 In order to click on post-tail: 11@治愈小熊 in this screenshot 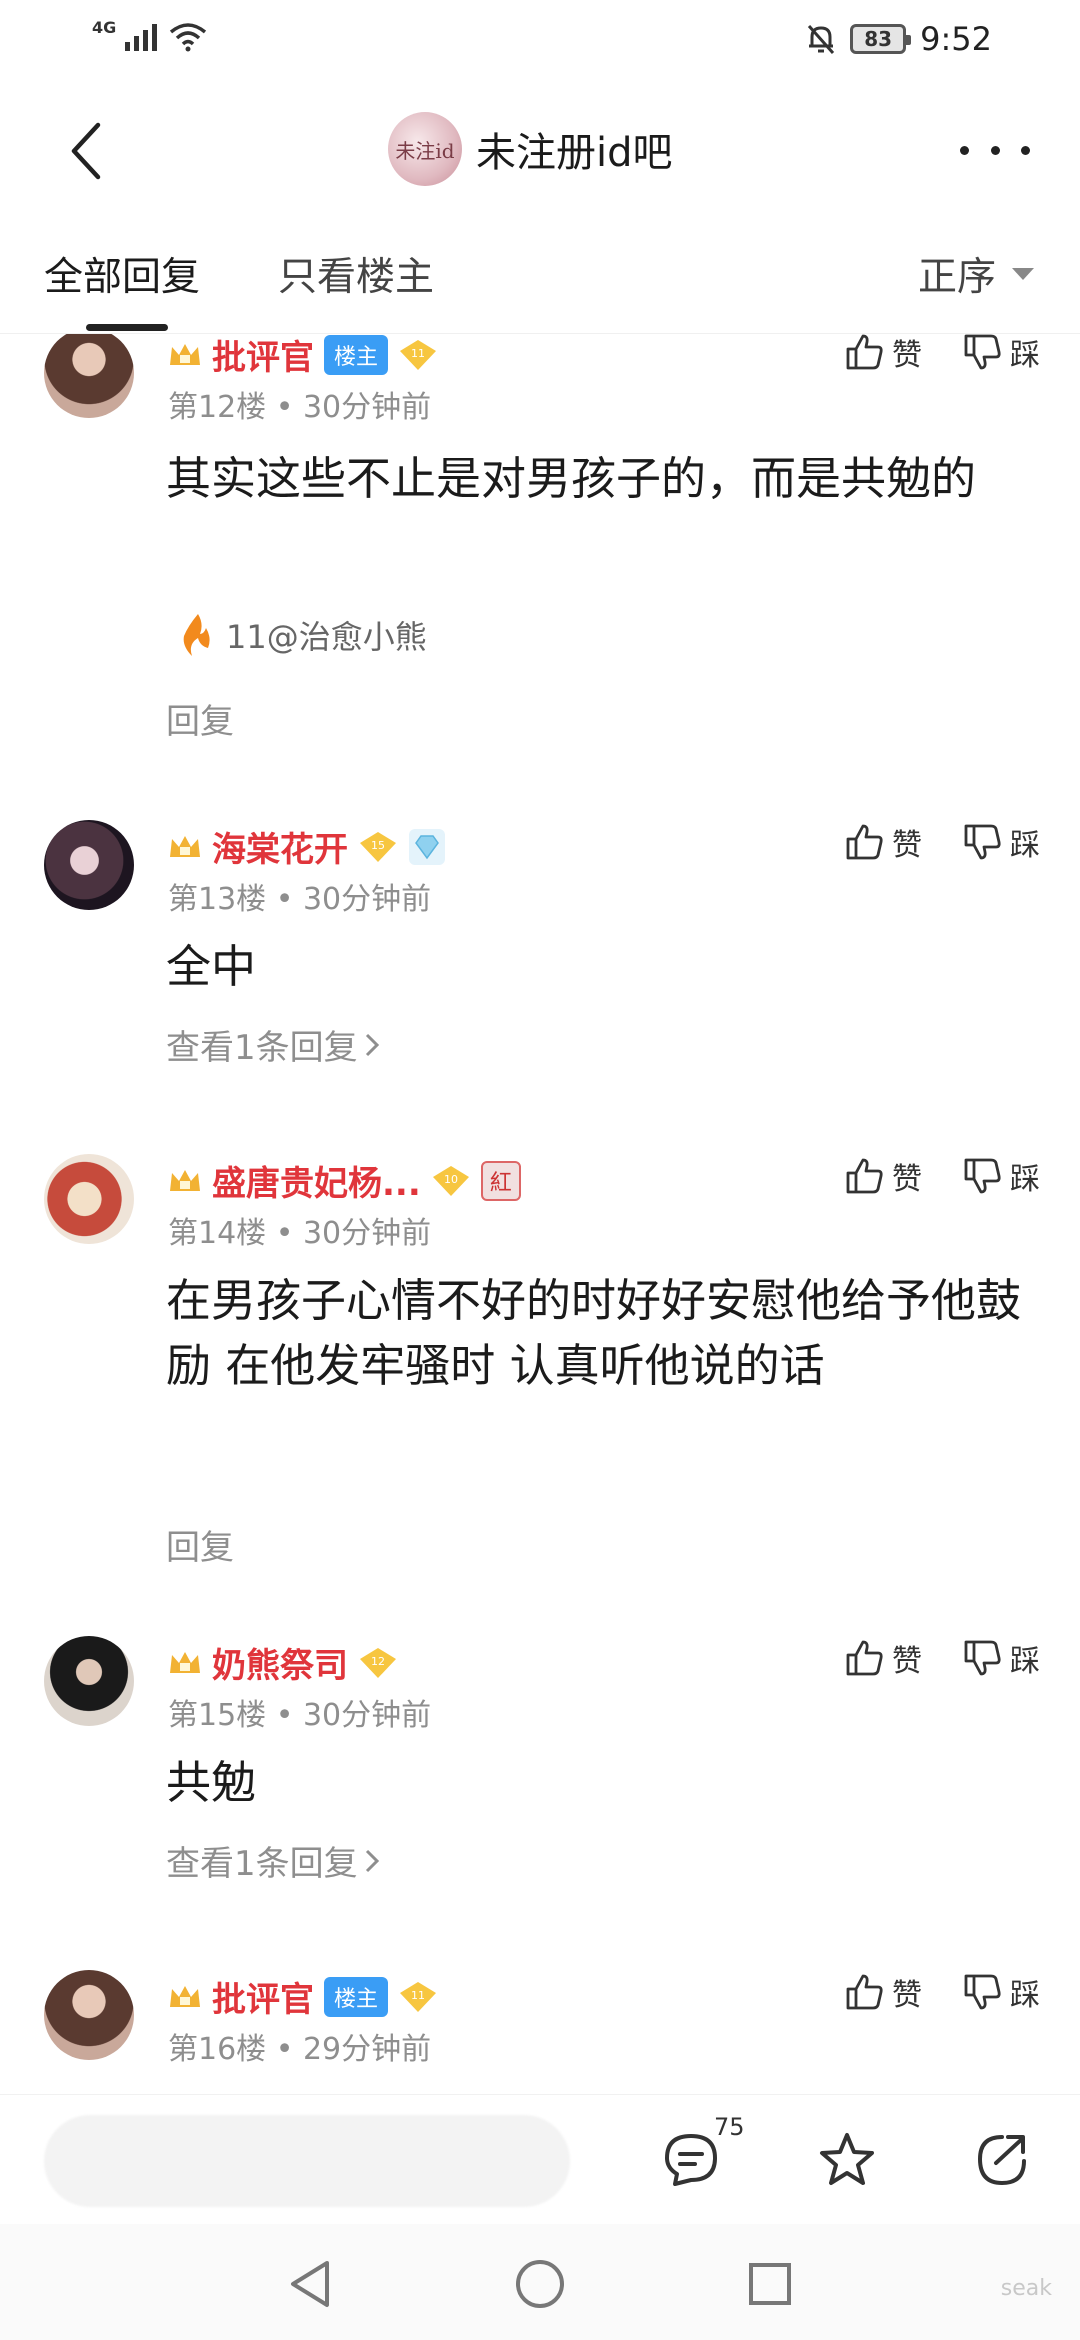, I will do `click(302, 635)`.